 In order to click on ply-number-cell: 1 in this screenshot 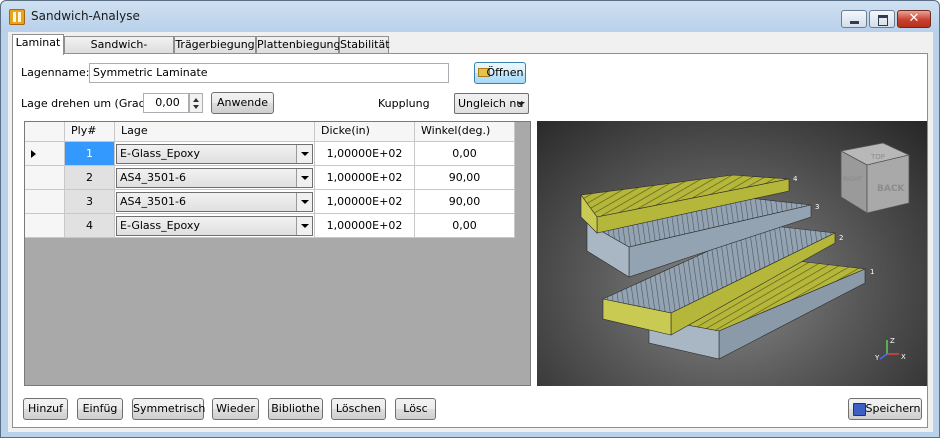, I will do `click(90, 154)`.